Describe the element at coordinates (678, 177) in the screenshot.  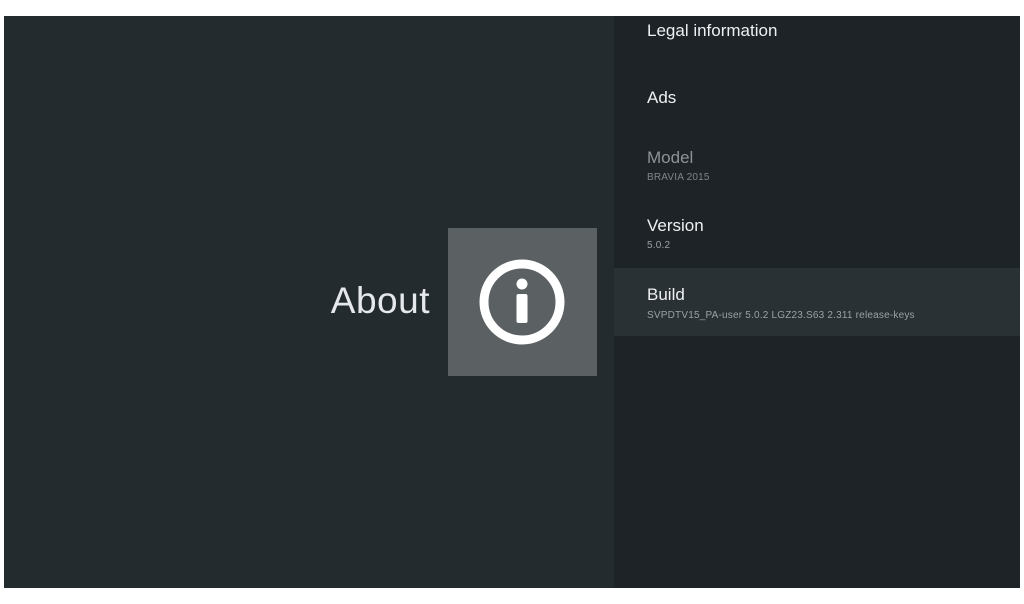
I see `item-subtitle: BRAVIA 2015` at that location.